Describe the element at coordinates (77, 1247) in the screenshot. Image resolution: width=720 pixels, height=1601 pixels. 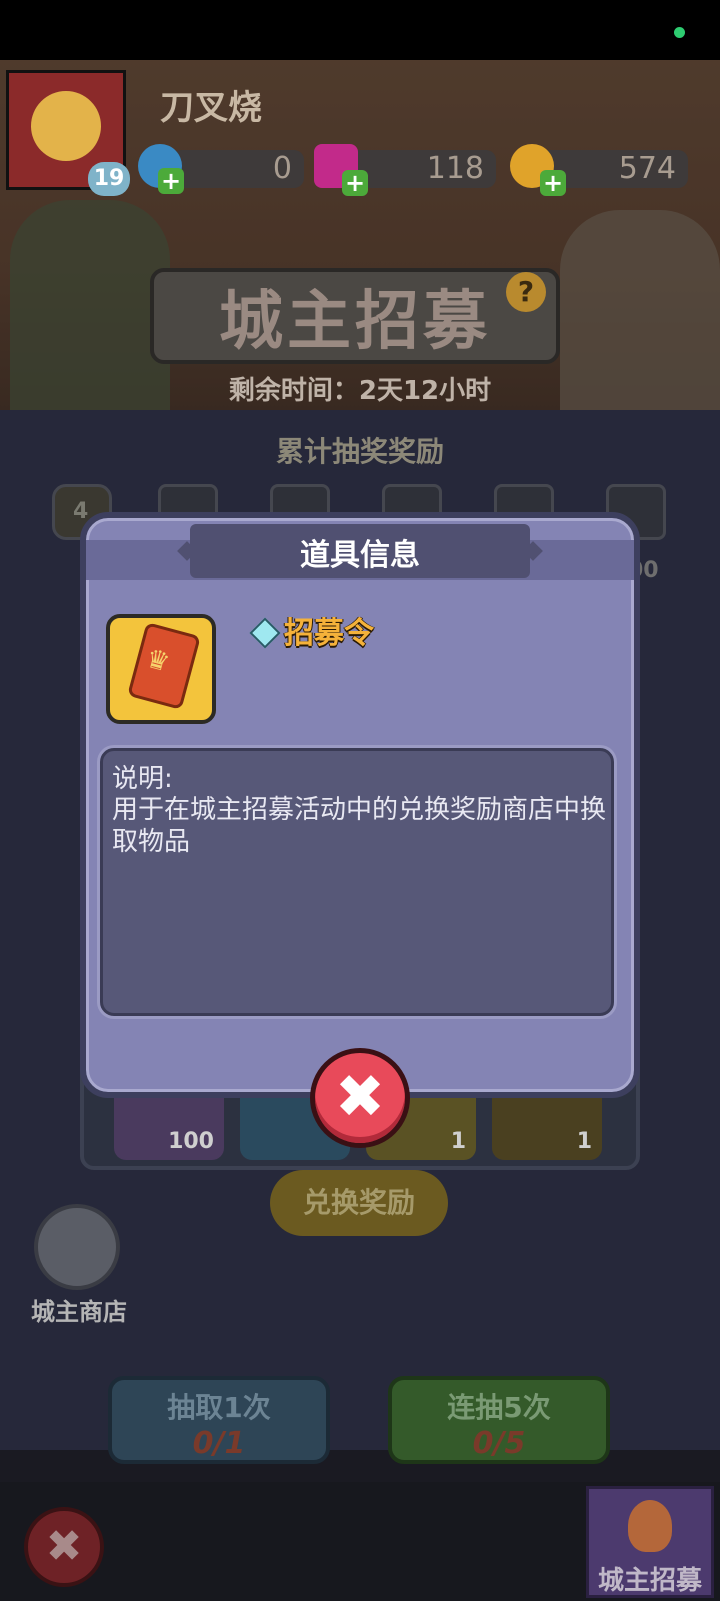
I see `city-lord-shop-icon` at that location.